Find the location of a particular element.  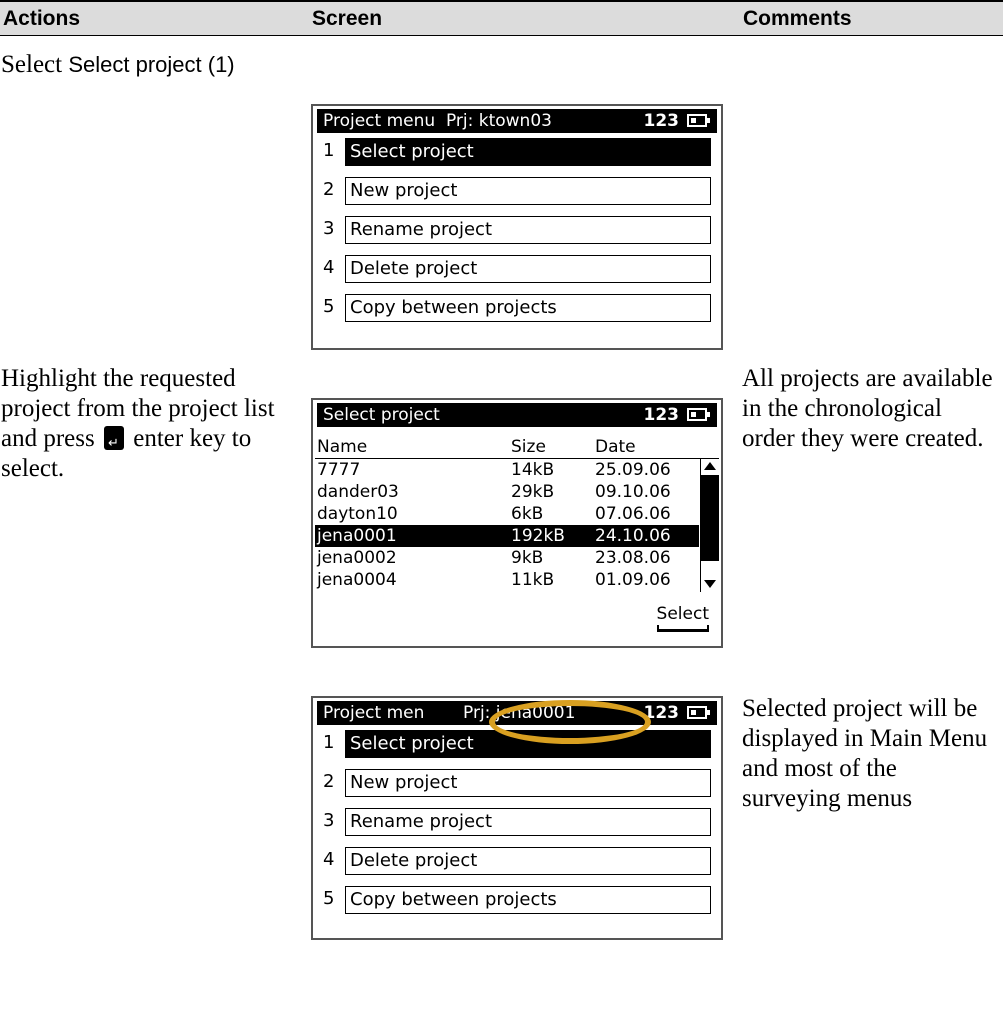

scrollbar-thumb is located at coordinates (710, 518).